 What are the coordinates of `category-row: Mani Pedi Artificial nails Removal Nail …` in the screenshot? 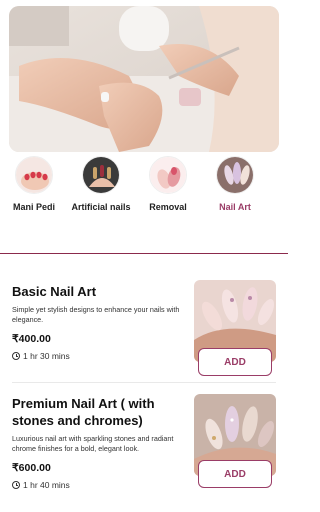 It's located at (144, 192).